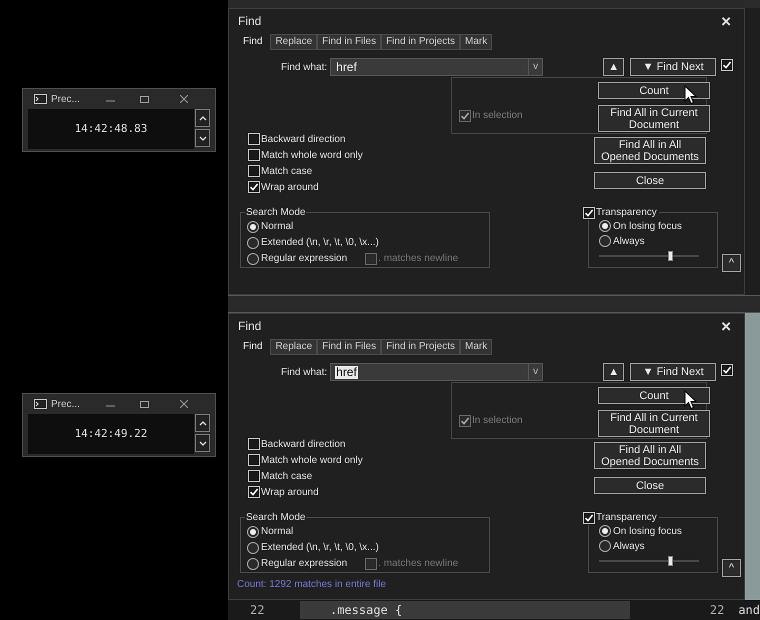 The image size is (760, 620). What do you see at coordinates (647, 226) in the screenshot?
I see `transparency-option: On losing focus` at bounding box center [647, 226].